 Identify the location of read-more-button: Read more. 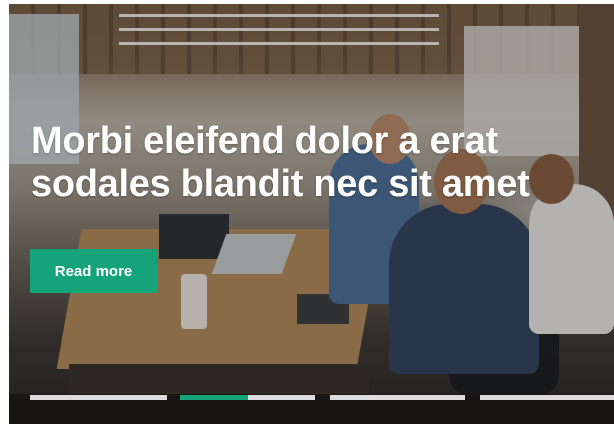
(93, 271).